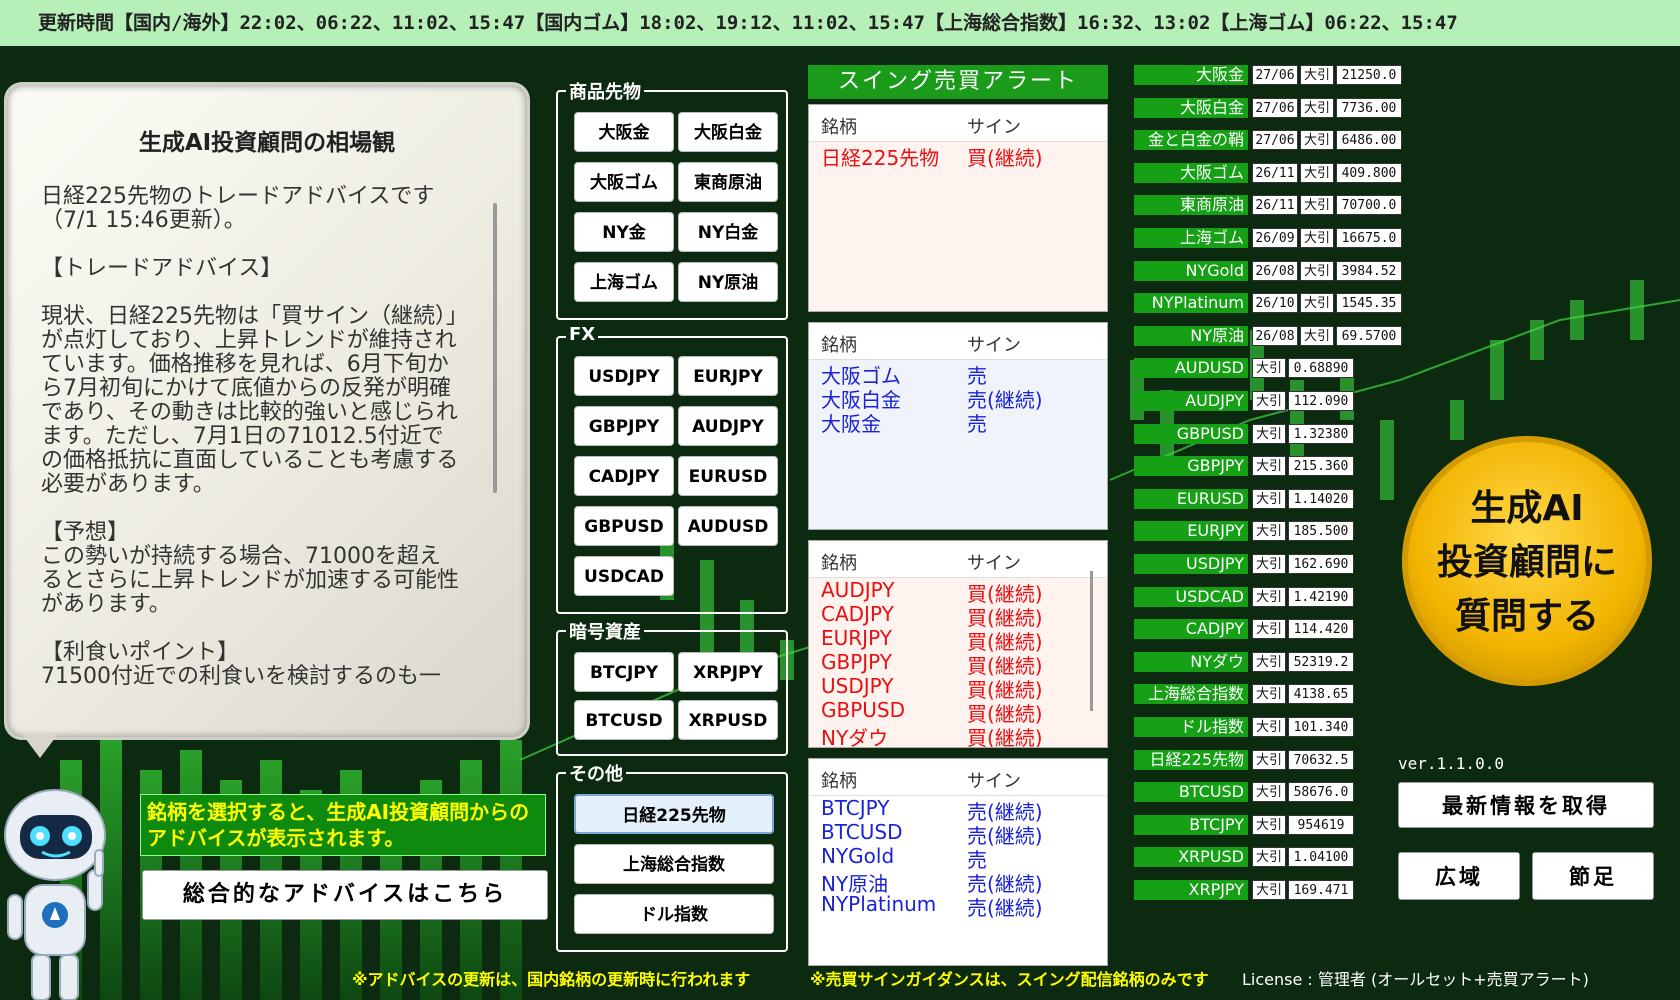  Describe the element at coordinates (728, 720) in the screenshot. I see `symbol-button: XRPUSD` at that location.